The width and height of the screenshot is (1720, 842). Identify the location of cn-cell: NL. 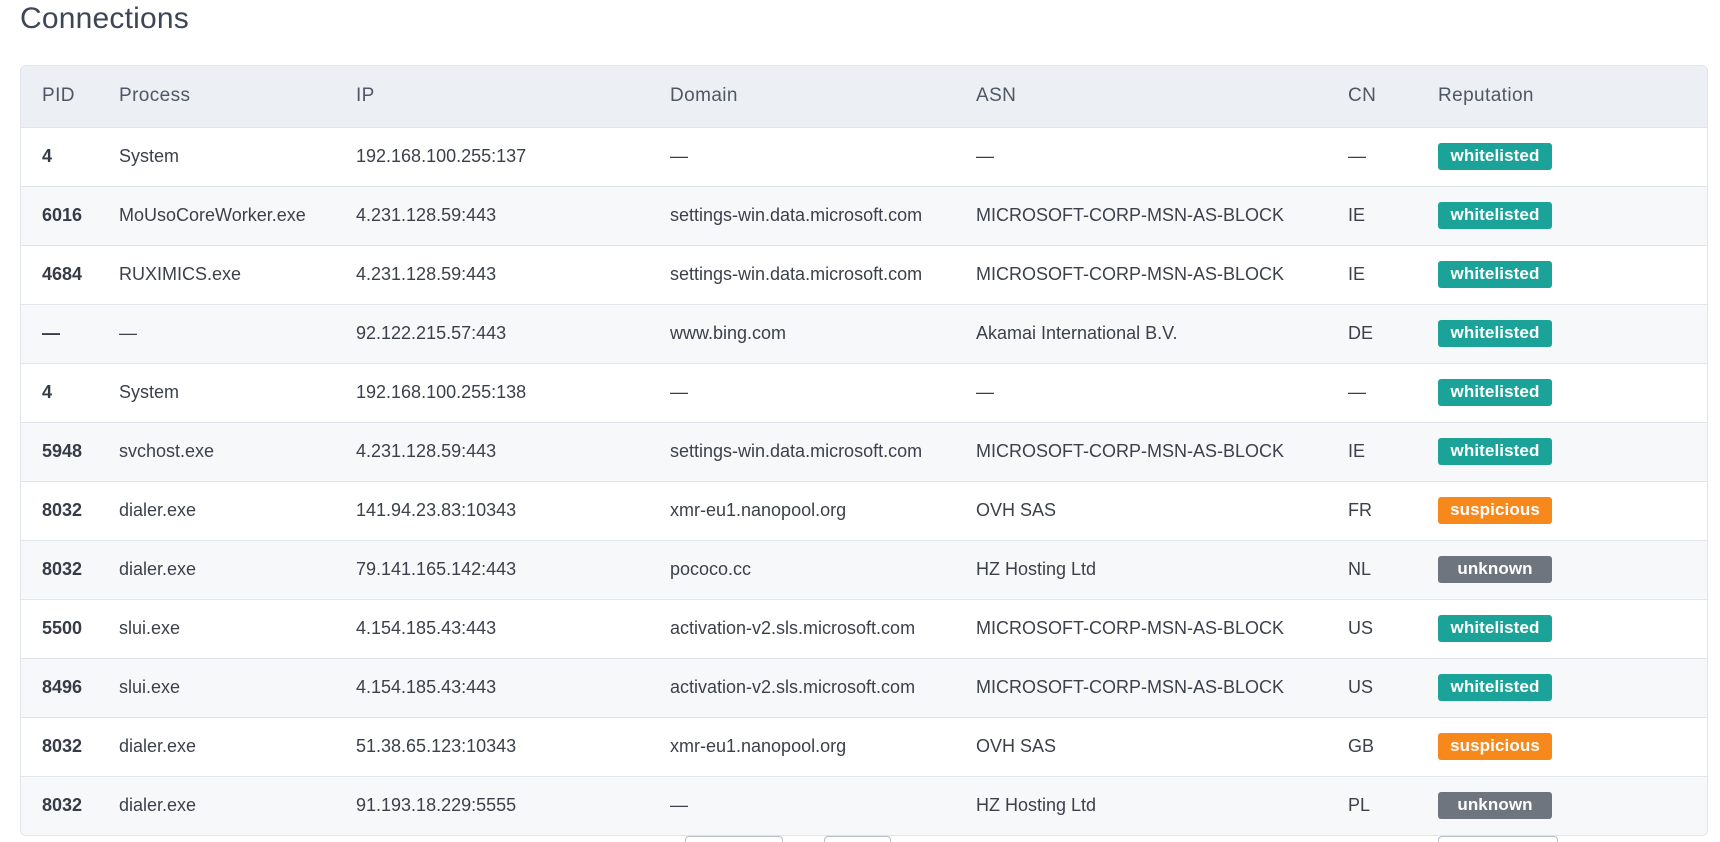
(1360, 569).